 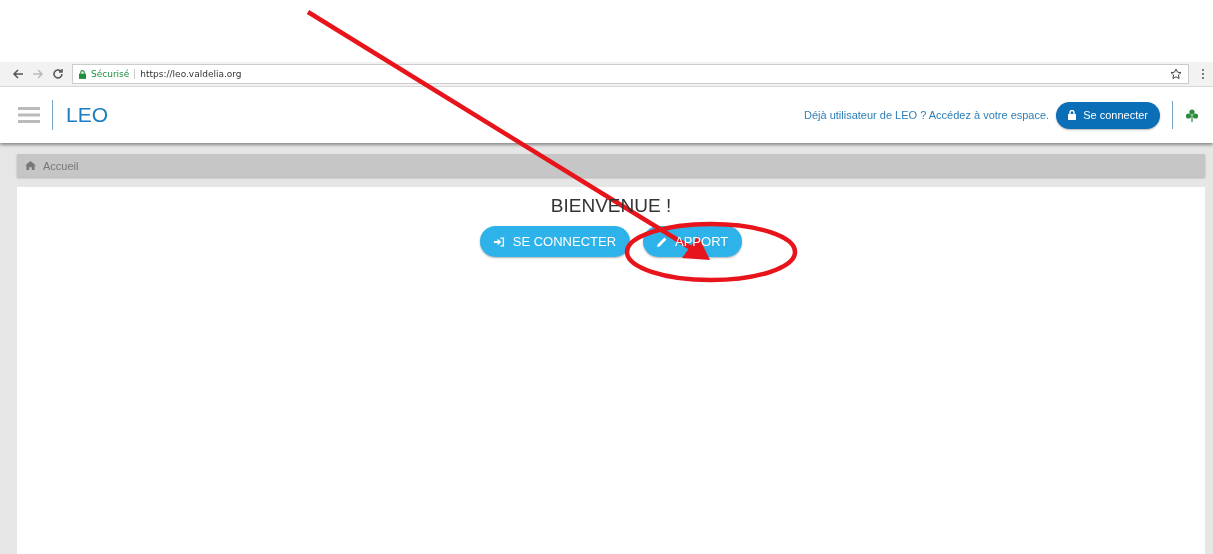 I want to click on login-button: SE CONNECTER, so click(x=555, y=241).